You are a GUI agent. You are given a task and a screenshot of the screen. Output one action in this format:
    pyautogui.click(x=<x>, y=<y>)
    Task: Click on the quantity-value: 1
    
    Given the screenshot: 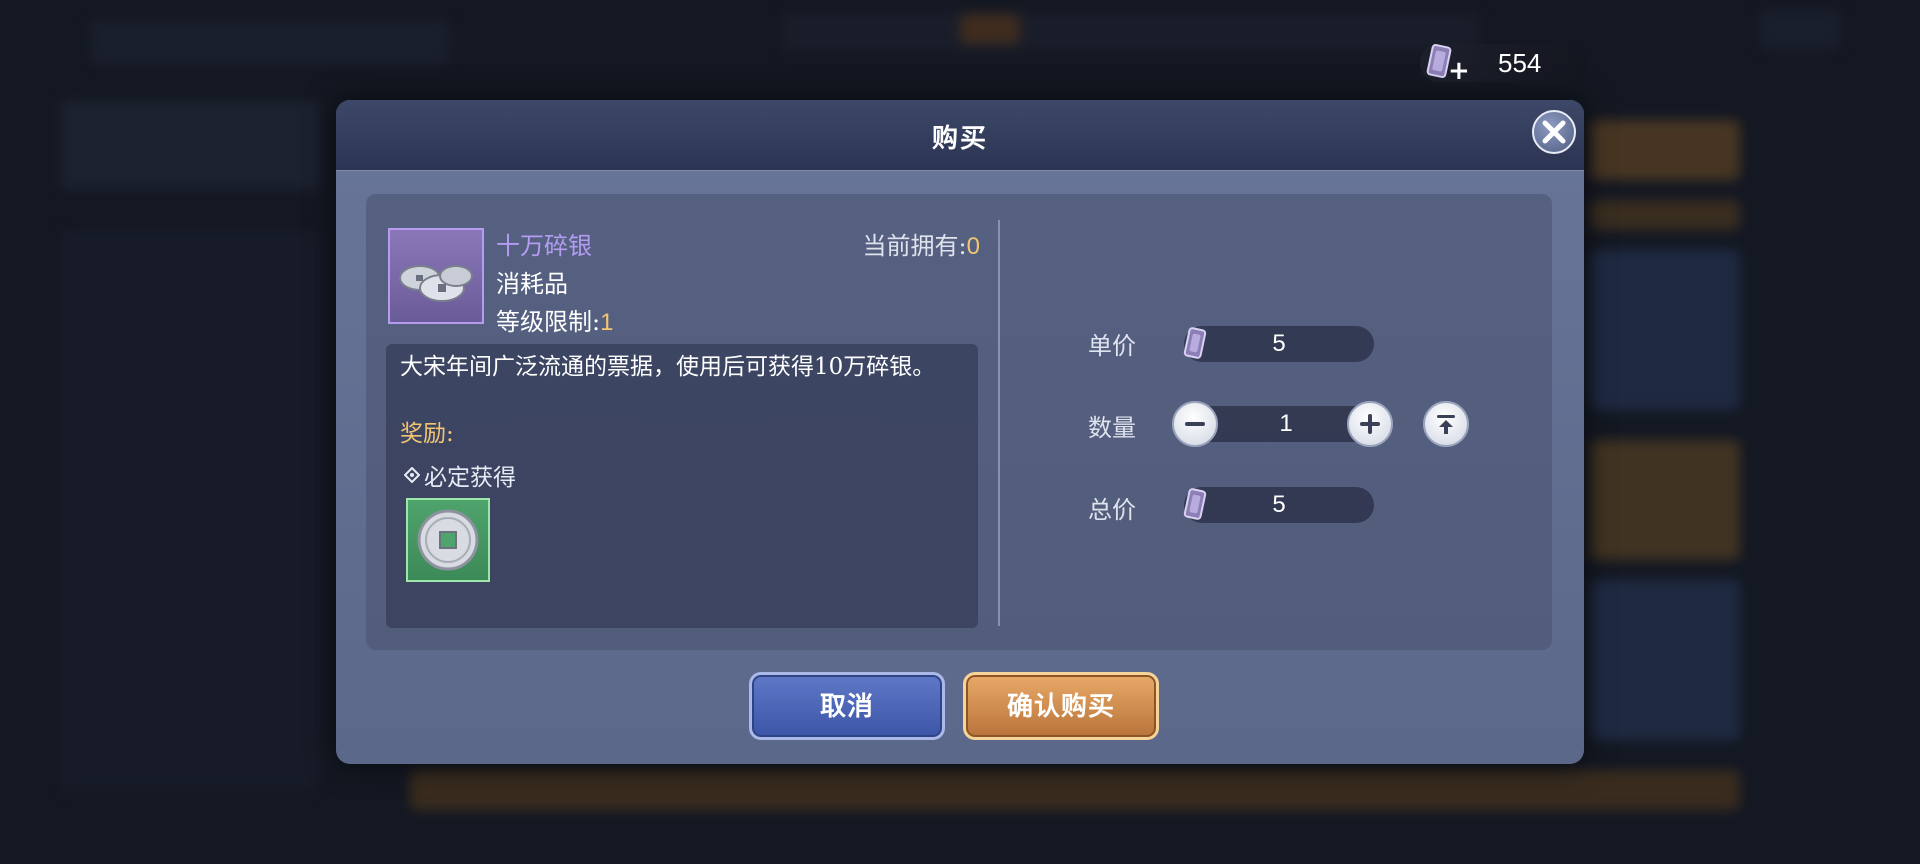 What is the action you would take?
    pyautogui.click(x=1286, y=423)
    